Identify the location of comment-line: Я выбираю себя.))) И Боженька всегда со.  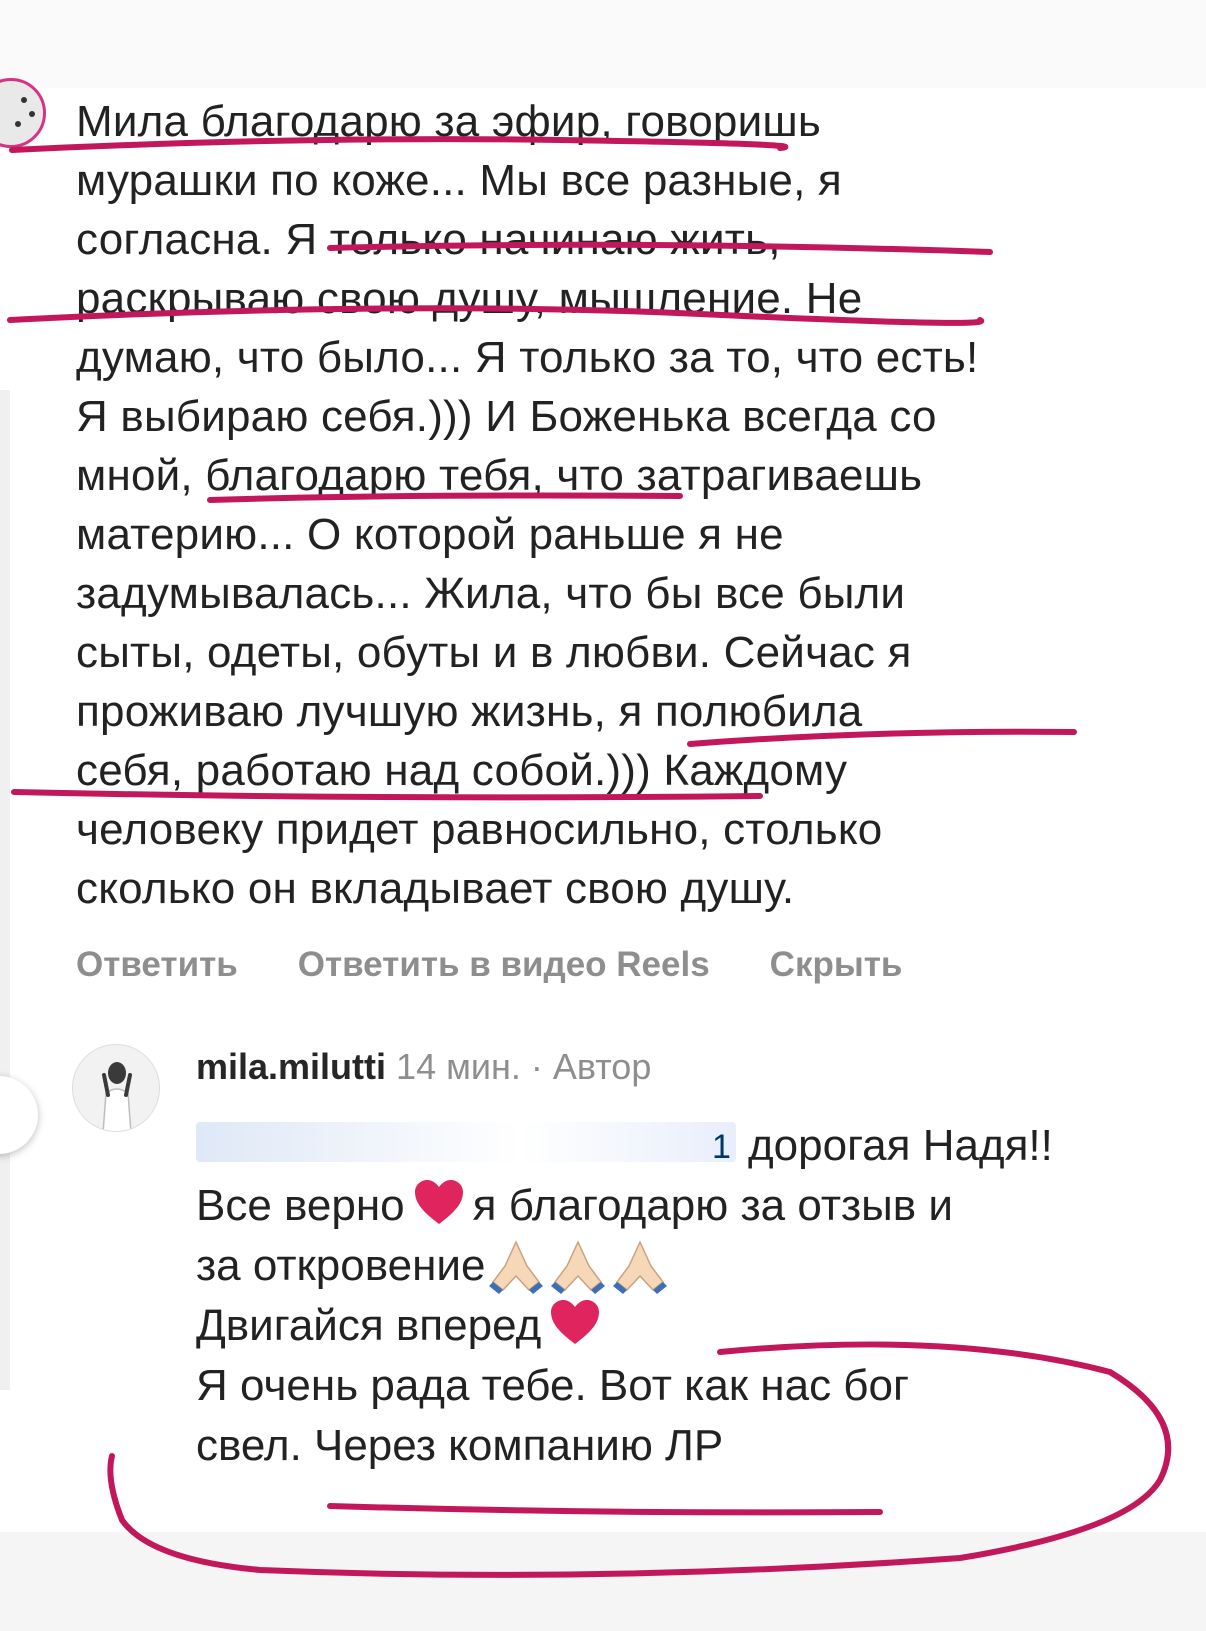
(506, 416).